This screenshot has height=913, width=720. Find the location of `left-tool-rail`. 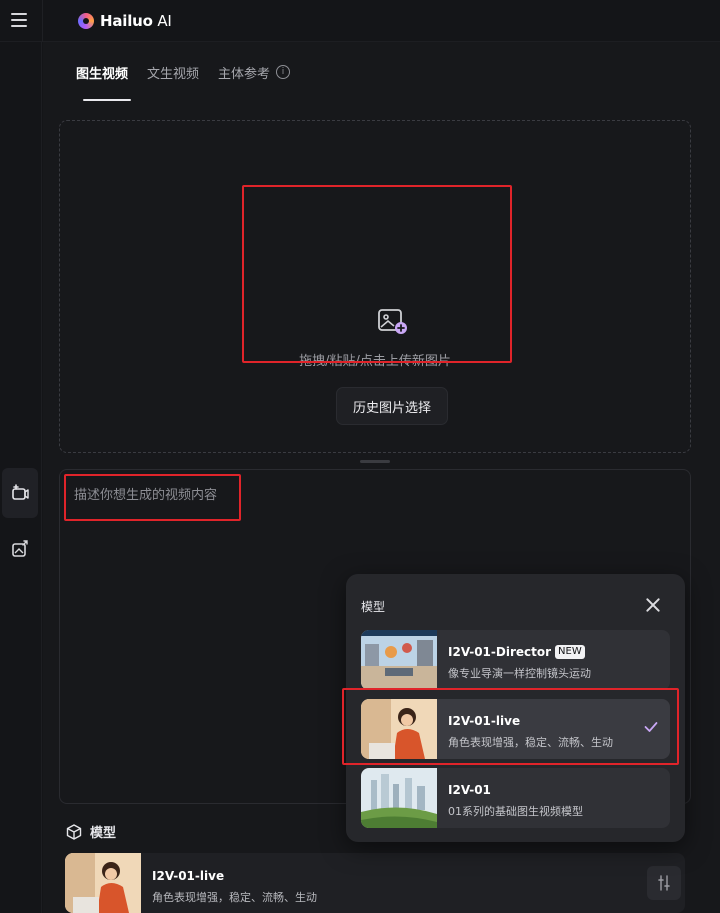

left-tool-rail is located at coordinates (21, 477).